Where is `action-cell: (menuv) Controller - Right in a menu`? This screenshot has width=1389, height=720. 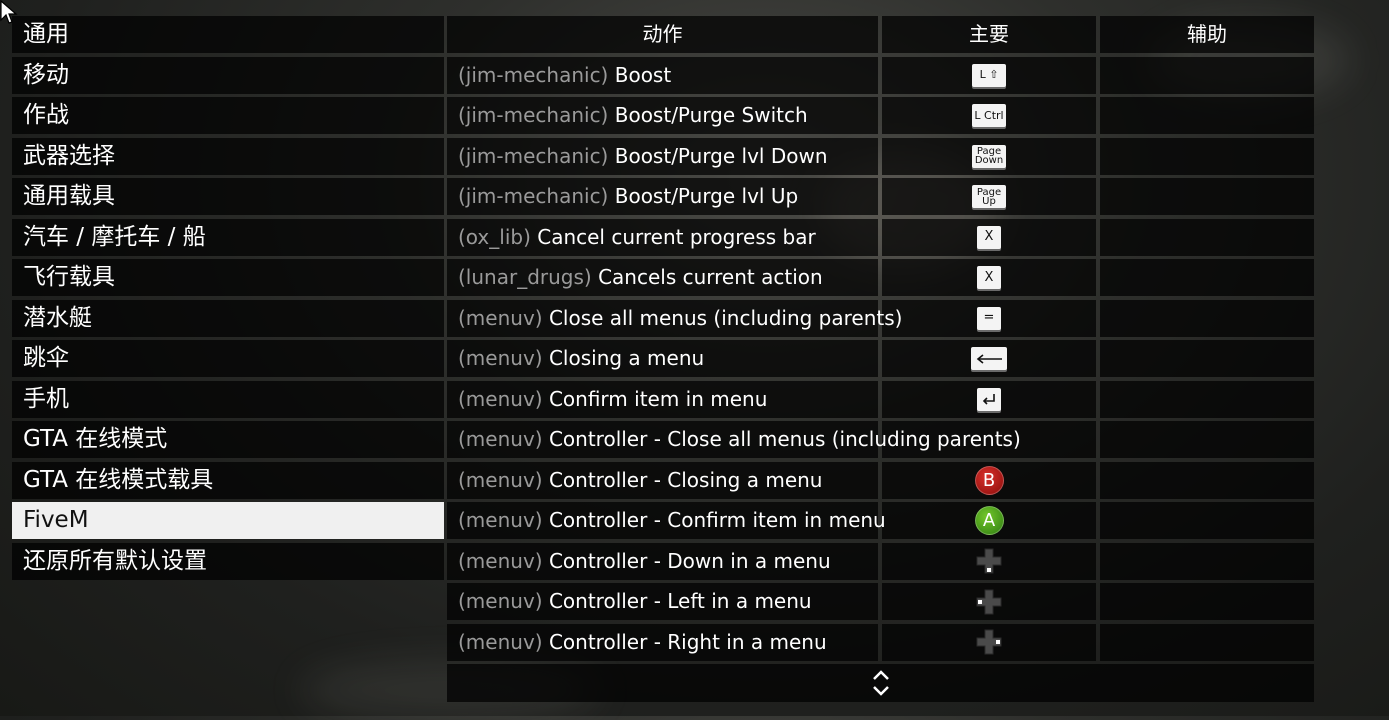
action-cell: (menuv) Controller - Right in a menu is located at coordinates (662, 642).